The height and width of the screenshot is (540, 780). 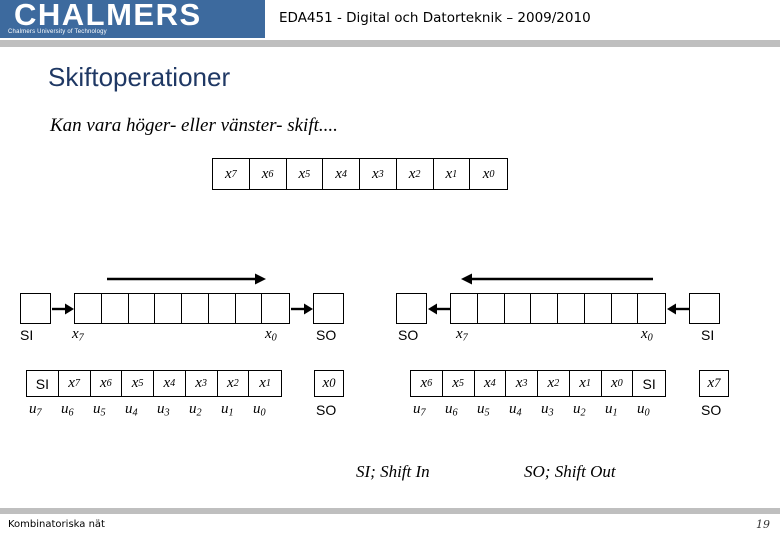 What do you see at coordinates (611, 410) in the screenshot?
I see `right-u-label: u1` at bounding box center [611, 410].